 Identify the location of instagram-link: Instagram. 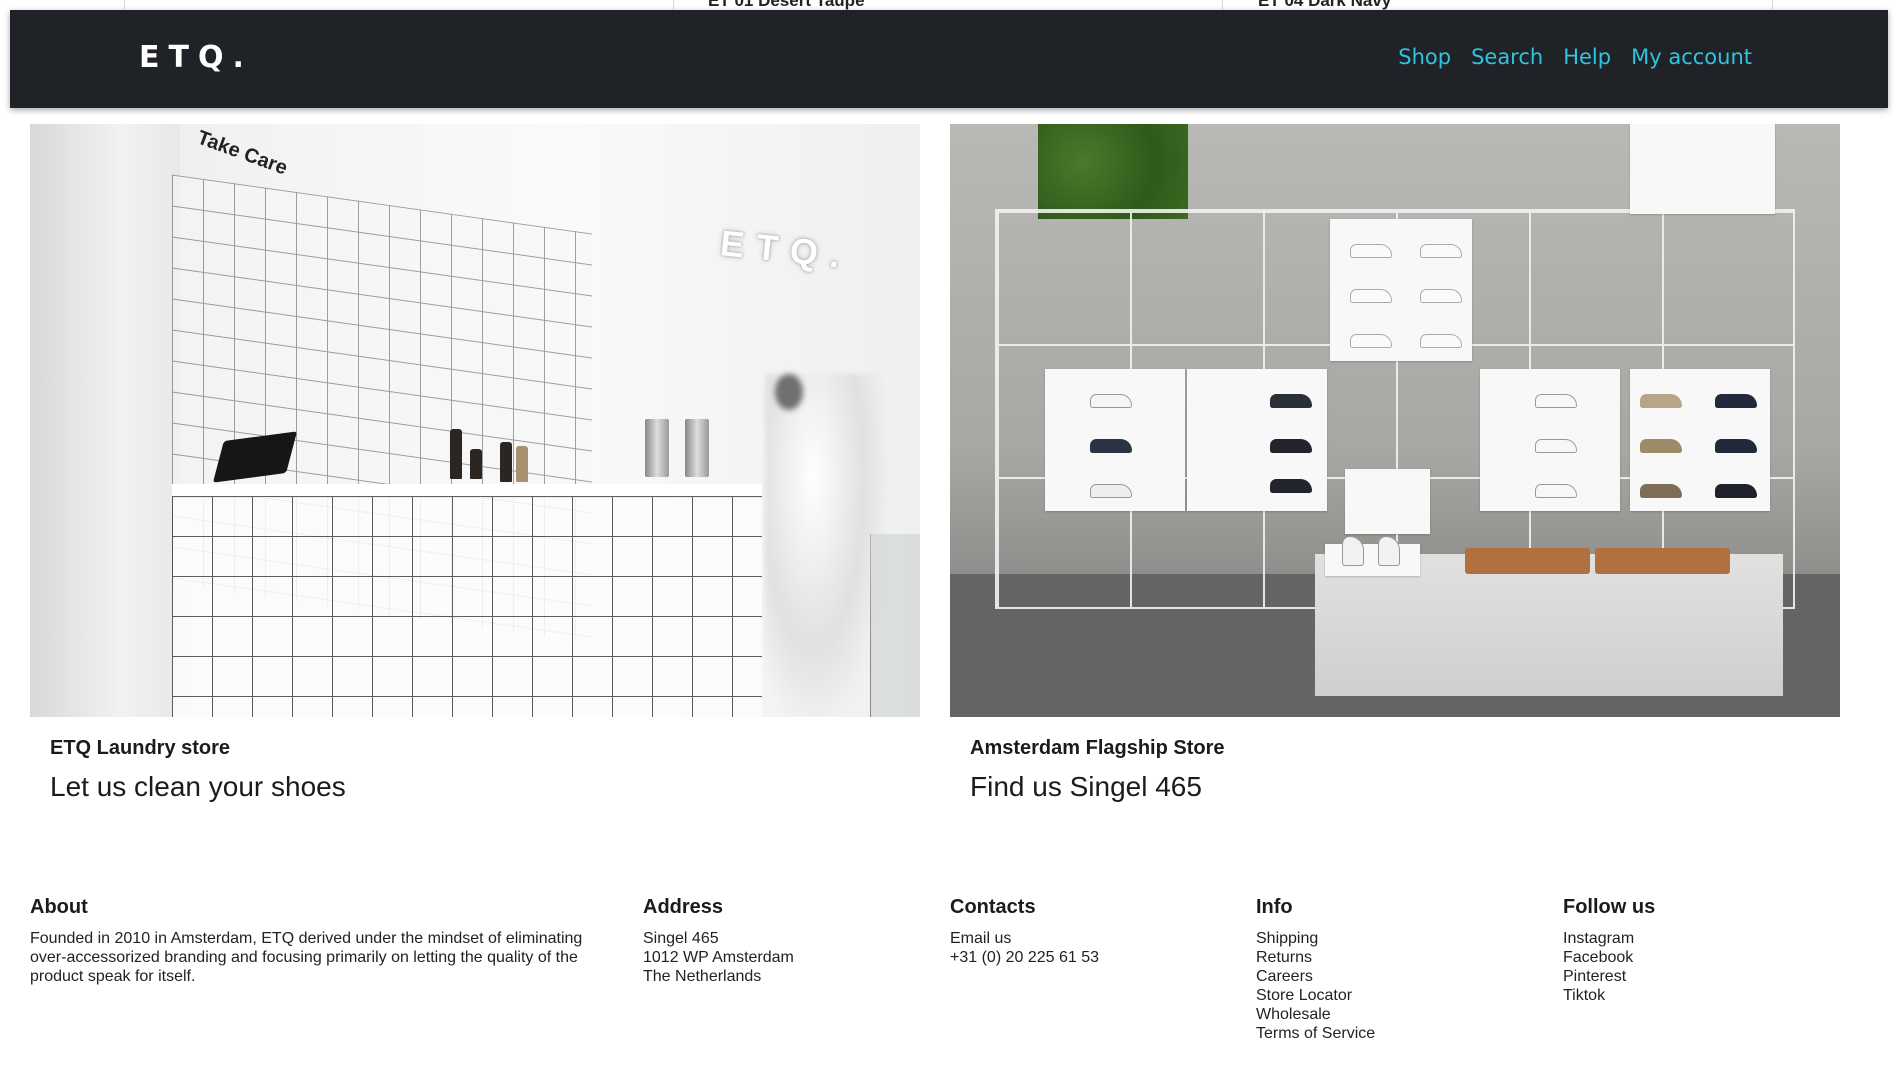
(1609, 938).